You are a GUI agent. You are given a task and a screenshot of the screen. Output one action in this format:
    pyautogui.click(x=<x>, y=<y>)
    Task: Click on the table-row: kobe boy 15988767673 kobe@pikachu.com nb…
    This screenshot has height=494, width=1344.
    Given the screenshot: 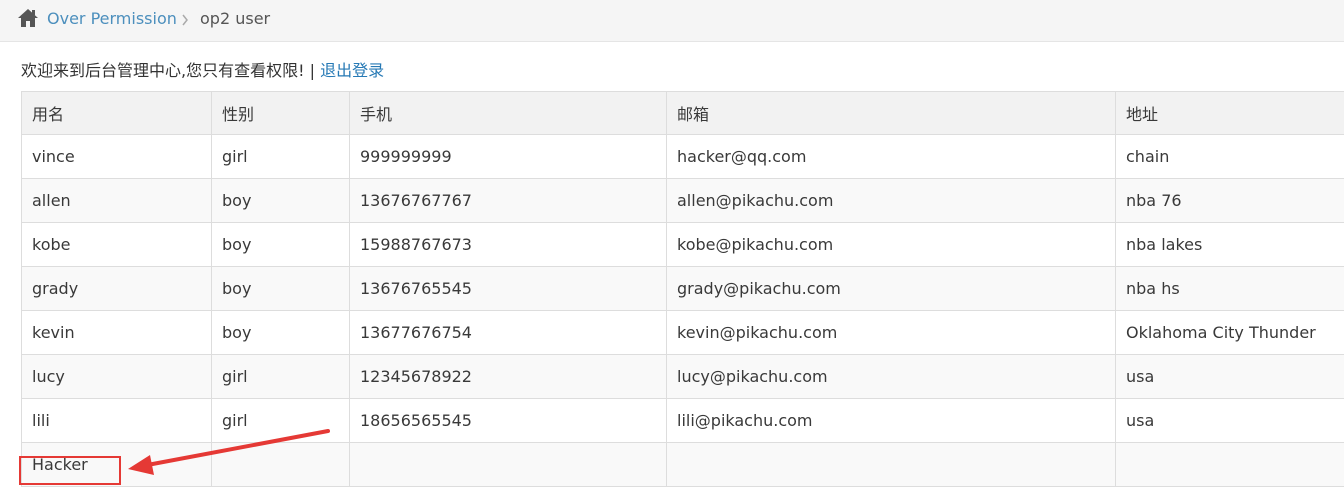 What is the action you would take?
    pyautogui.click(x=682, y=244)
    